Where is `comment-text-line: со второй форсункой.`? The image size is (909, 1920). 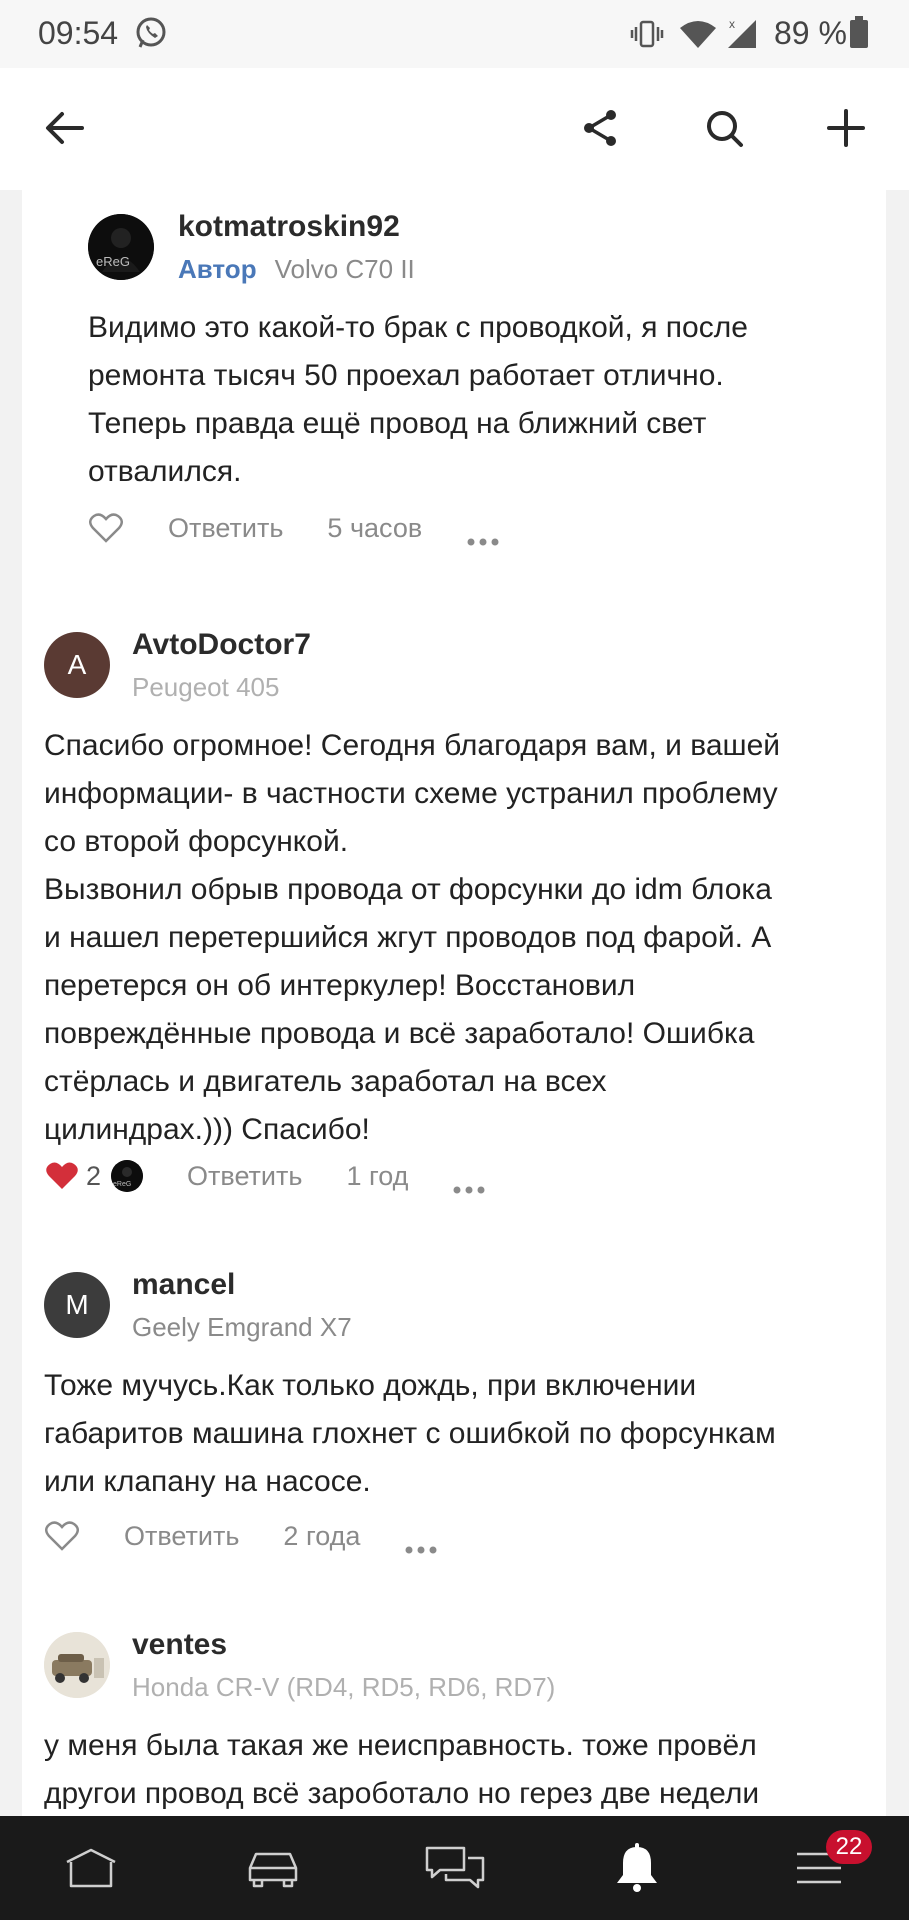 comment-text-line: со второй форсункой. is located at coordinates (196, 841).